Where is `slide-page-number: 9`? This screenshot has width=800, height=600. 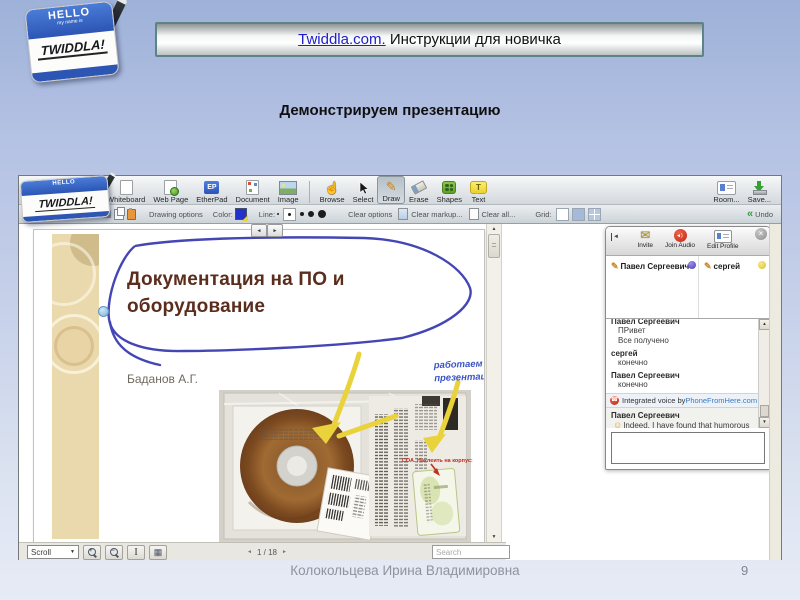
slide-page-number: 9 is located at coordinates (745, 570).